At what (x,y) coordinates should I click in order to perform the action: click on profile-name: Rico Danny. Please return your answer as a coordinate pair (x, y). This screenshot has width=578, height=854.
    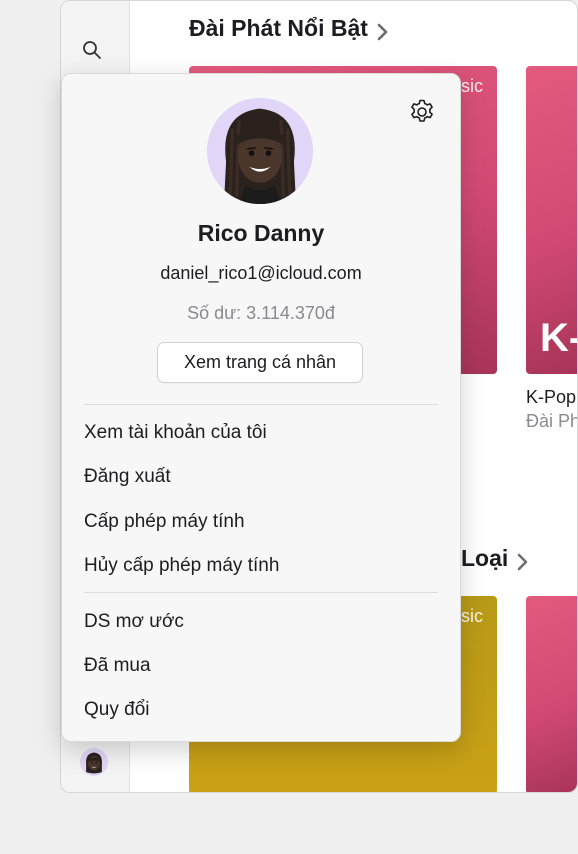
    Looking at the image, I should click on (261, 233).